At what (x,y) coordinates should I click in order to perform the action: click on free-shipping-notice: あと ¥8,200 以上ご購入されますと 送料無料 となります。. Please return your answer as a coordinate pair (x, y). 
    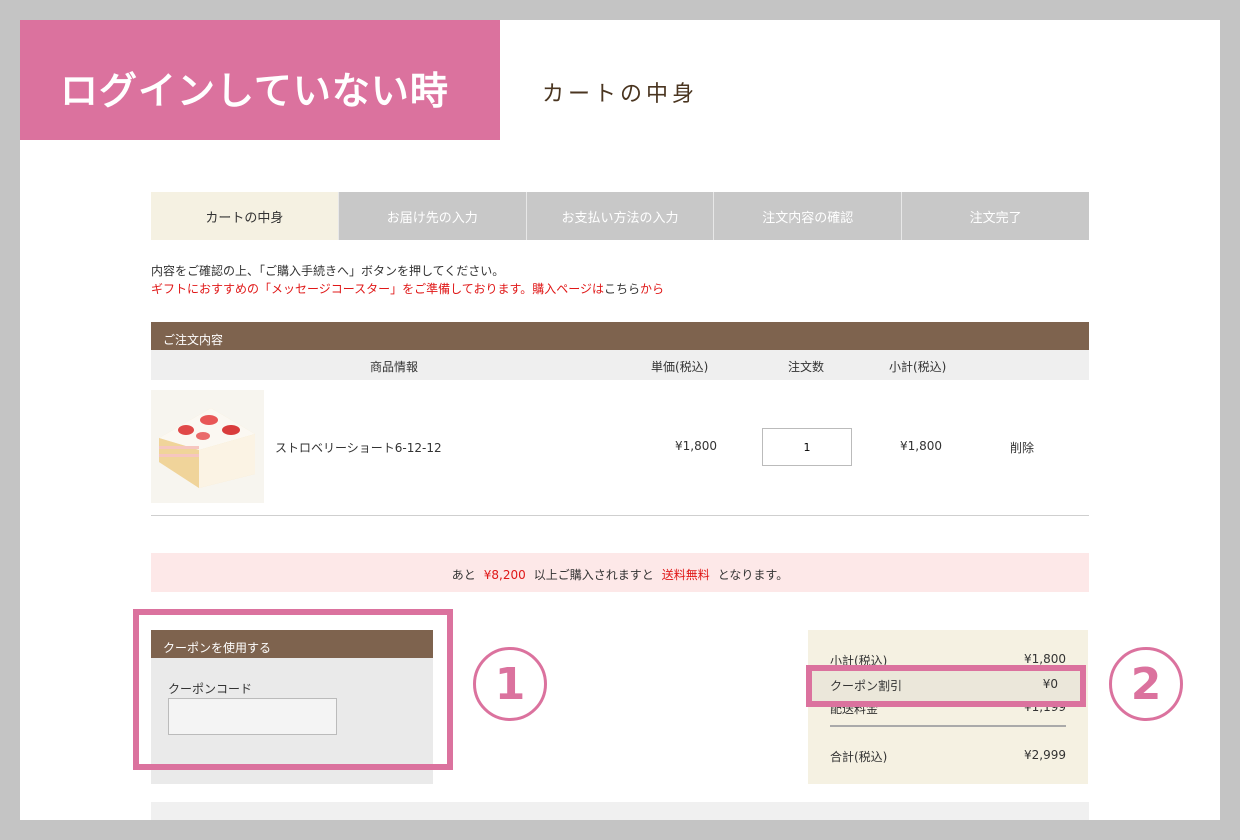
    Looking at the image, I should click on (620, 572).